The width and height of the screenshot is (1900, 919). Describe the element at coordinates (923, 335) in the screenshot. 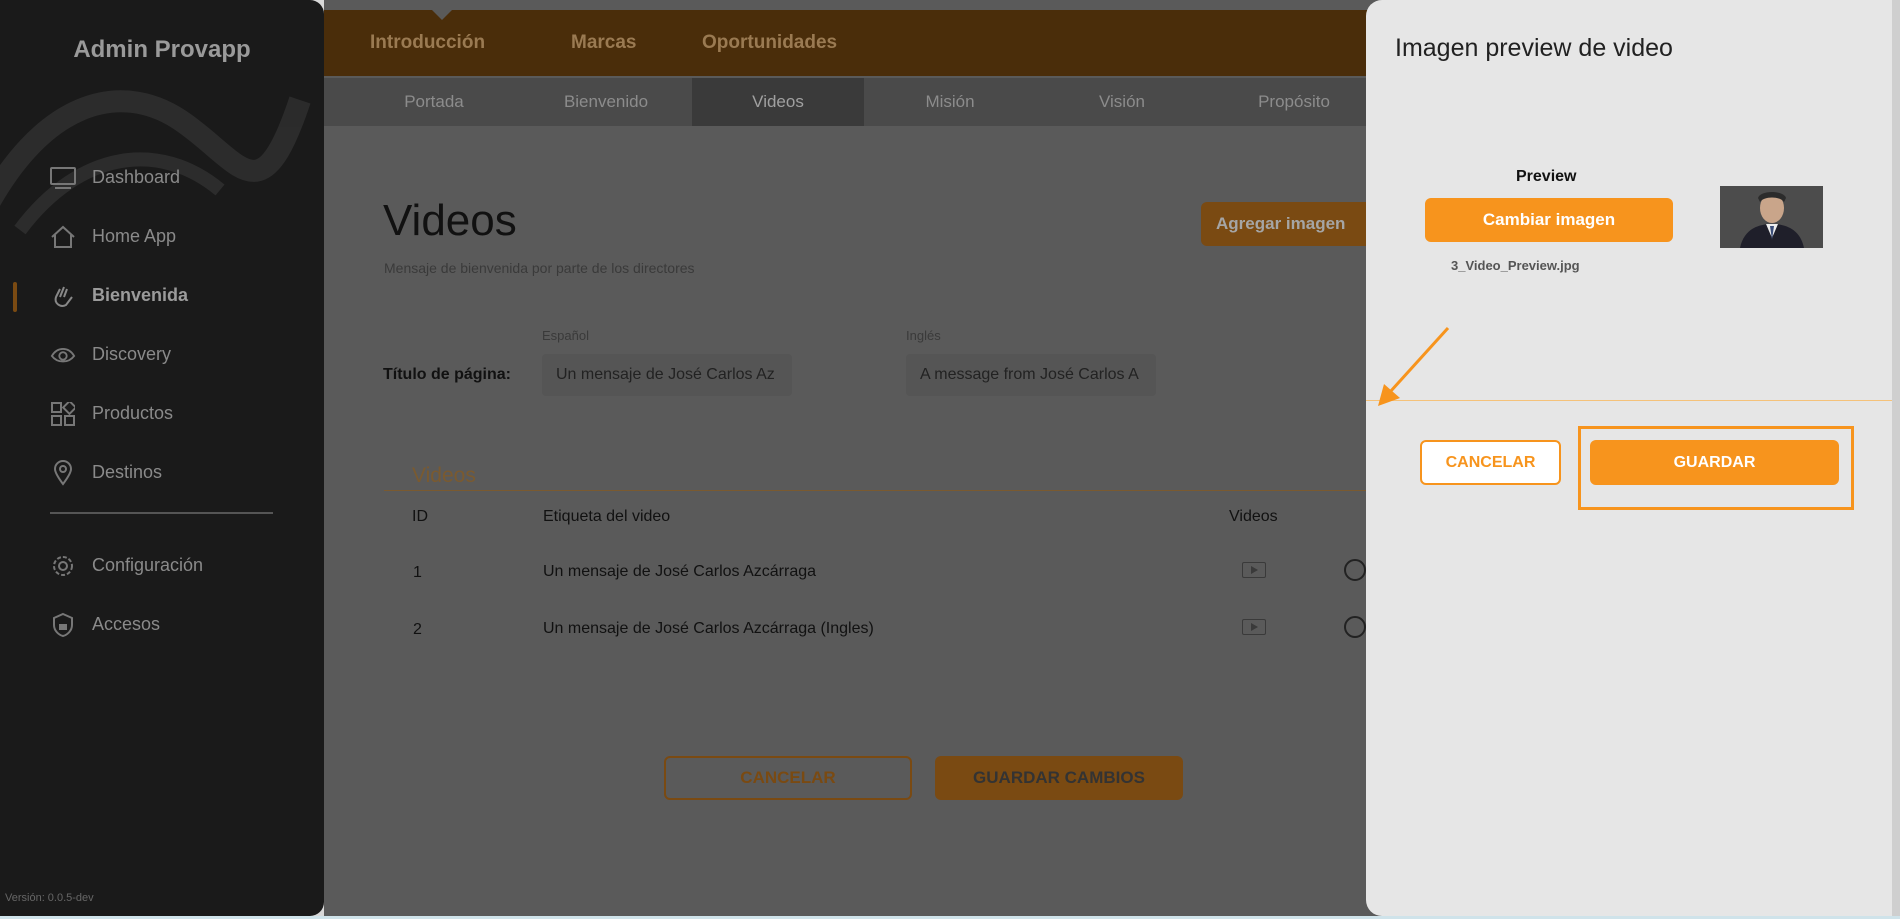

I see `english-label: Inglés` at that location.